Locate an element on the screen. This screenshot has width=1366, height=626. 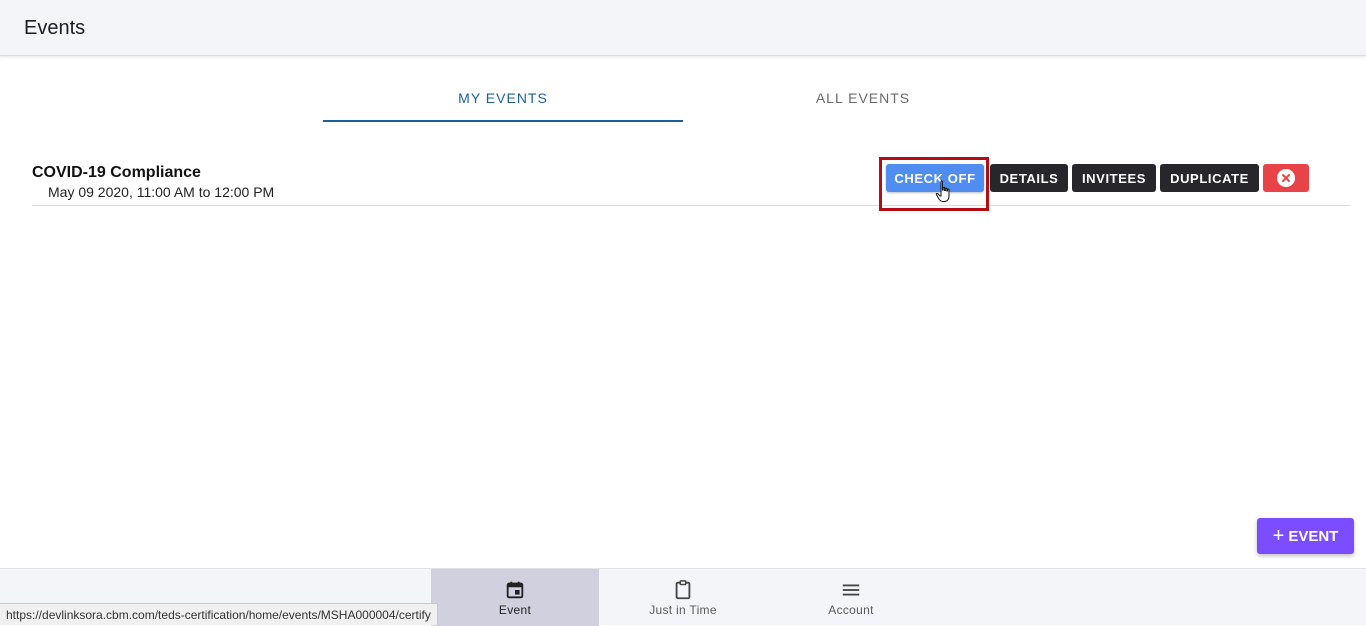
nav-item-just-in-time: Just in Time is located at coordinates (683, 597).